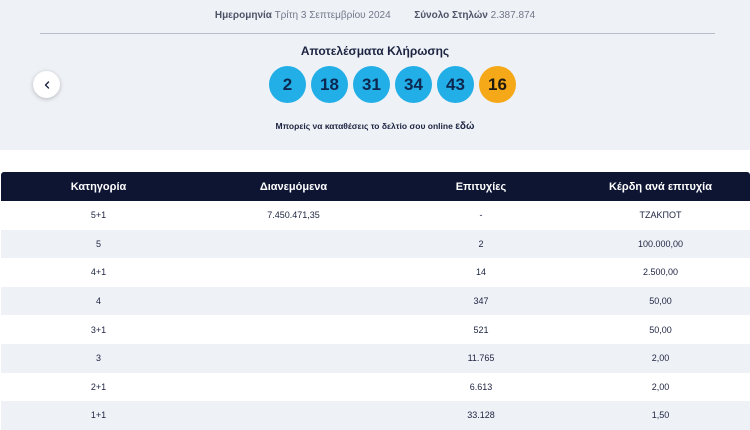 The width and height of the screenshot is (750, 430). What do you see at coordinates (481, 301) in the screenshot?
I see `winners-cell: 347` at bounding box center [481, 301].